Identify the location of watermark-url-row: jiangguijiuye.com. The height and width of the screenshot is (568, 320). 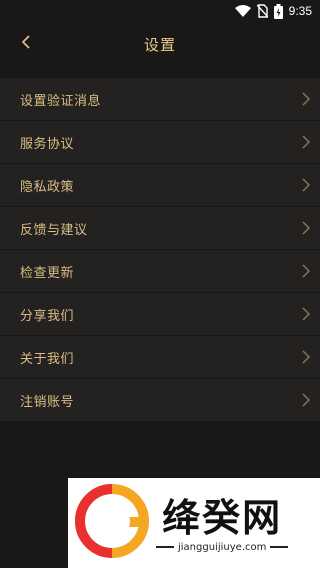
(222, 547).